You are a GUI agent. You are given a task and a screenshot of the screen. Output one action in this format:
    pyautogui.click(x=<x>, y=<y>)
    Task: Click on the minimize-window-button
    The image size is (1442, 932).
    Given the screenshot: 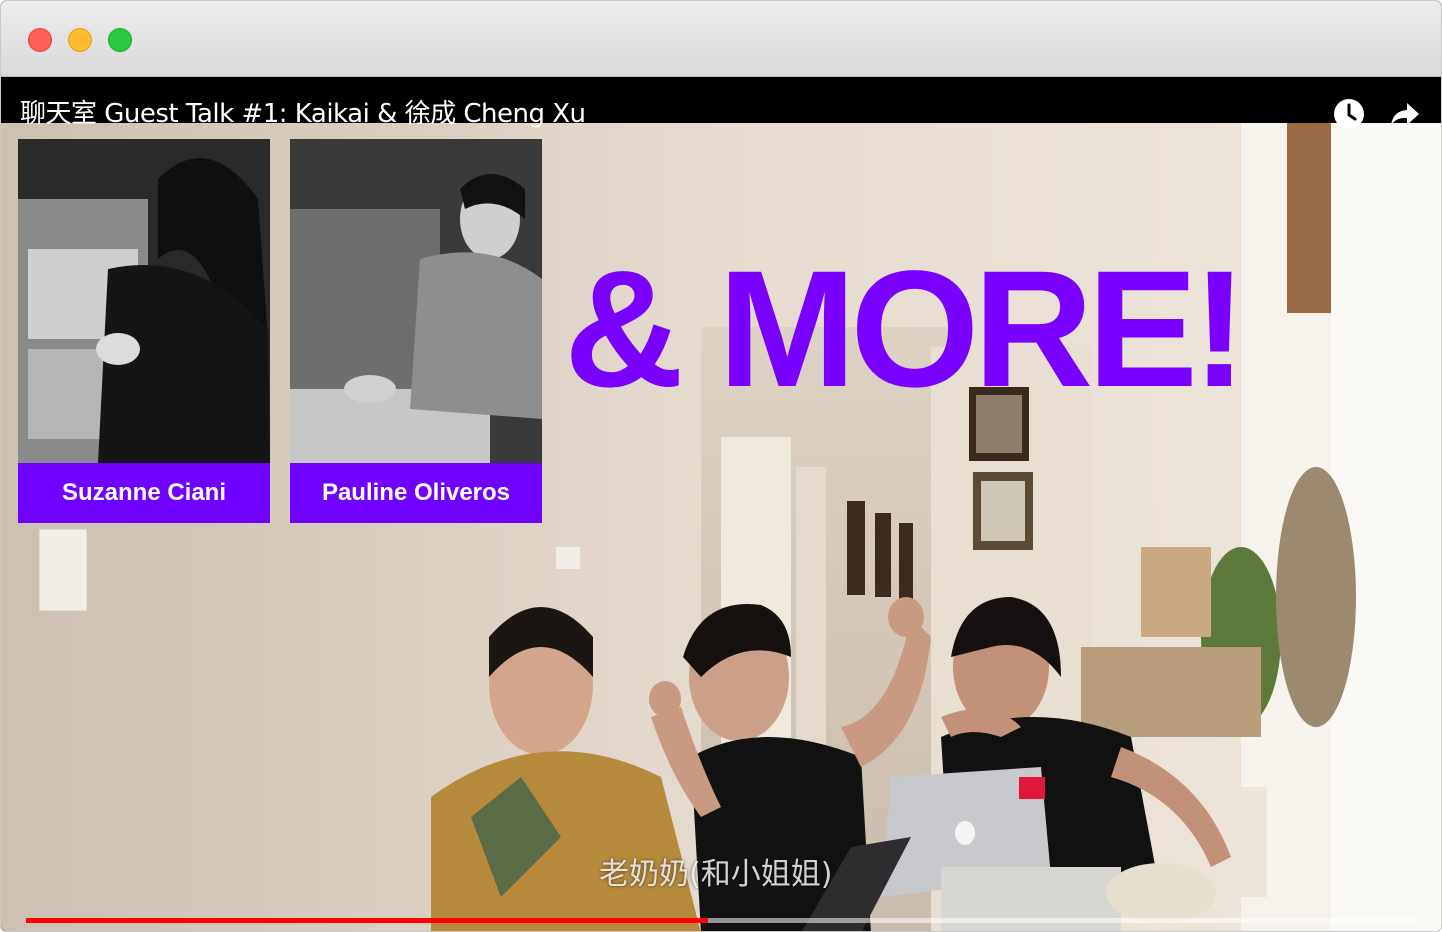 What is the action you would take?
    pyautogui.click(x=80, y=40)
    